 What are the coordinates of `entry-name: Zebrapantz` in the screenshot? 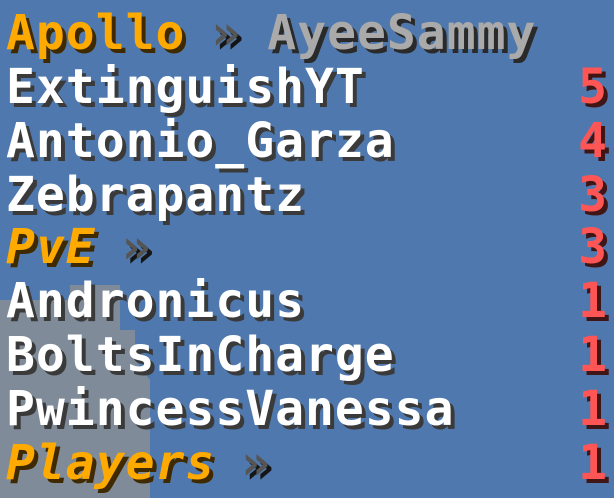 It's located at (155, 195).